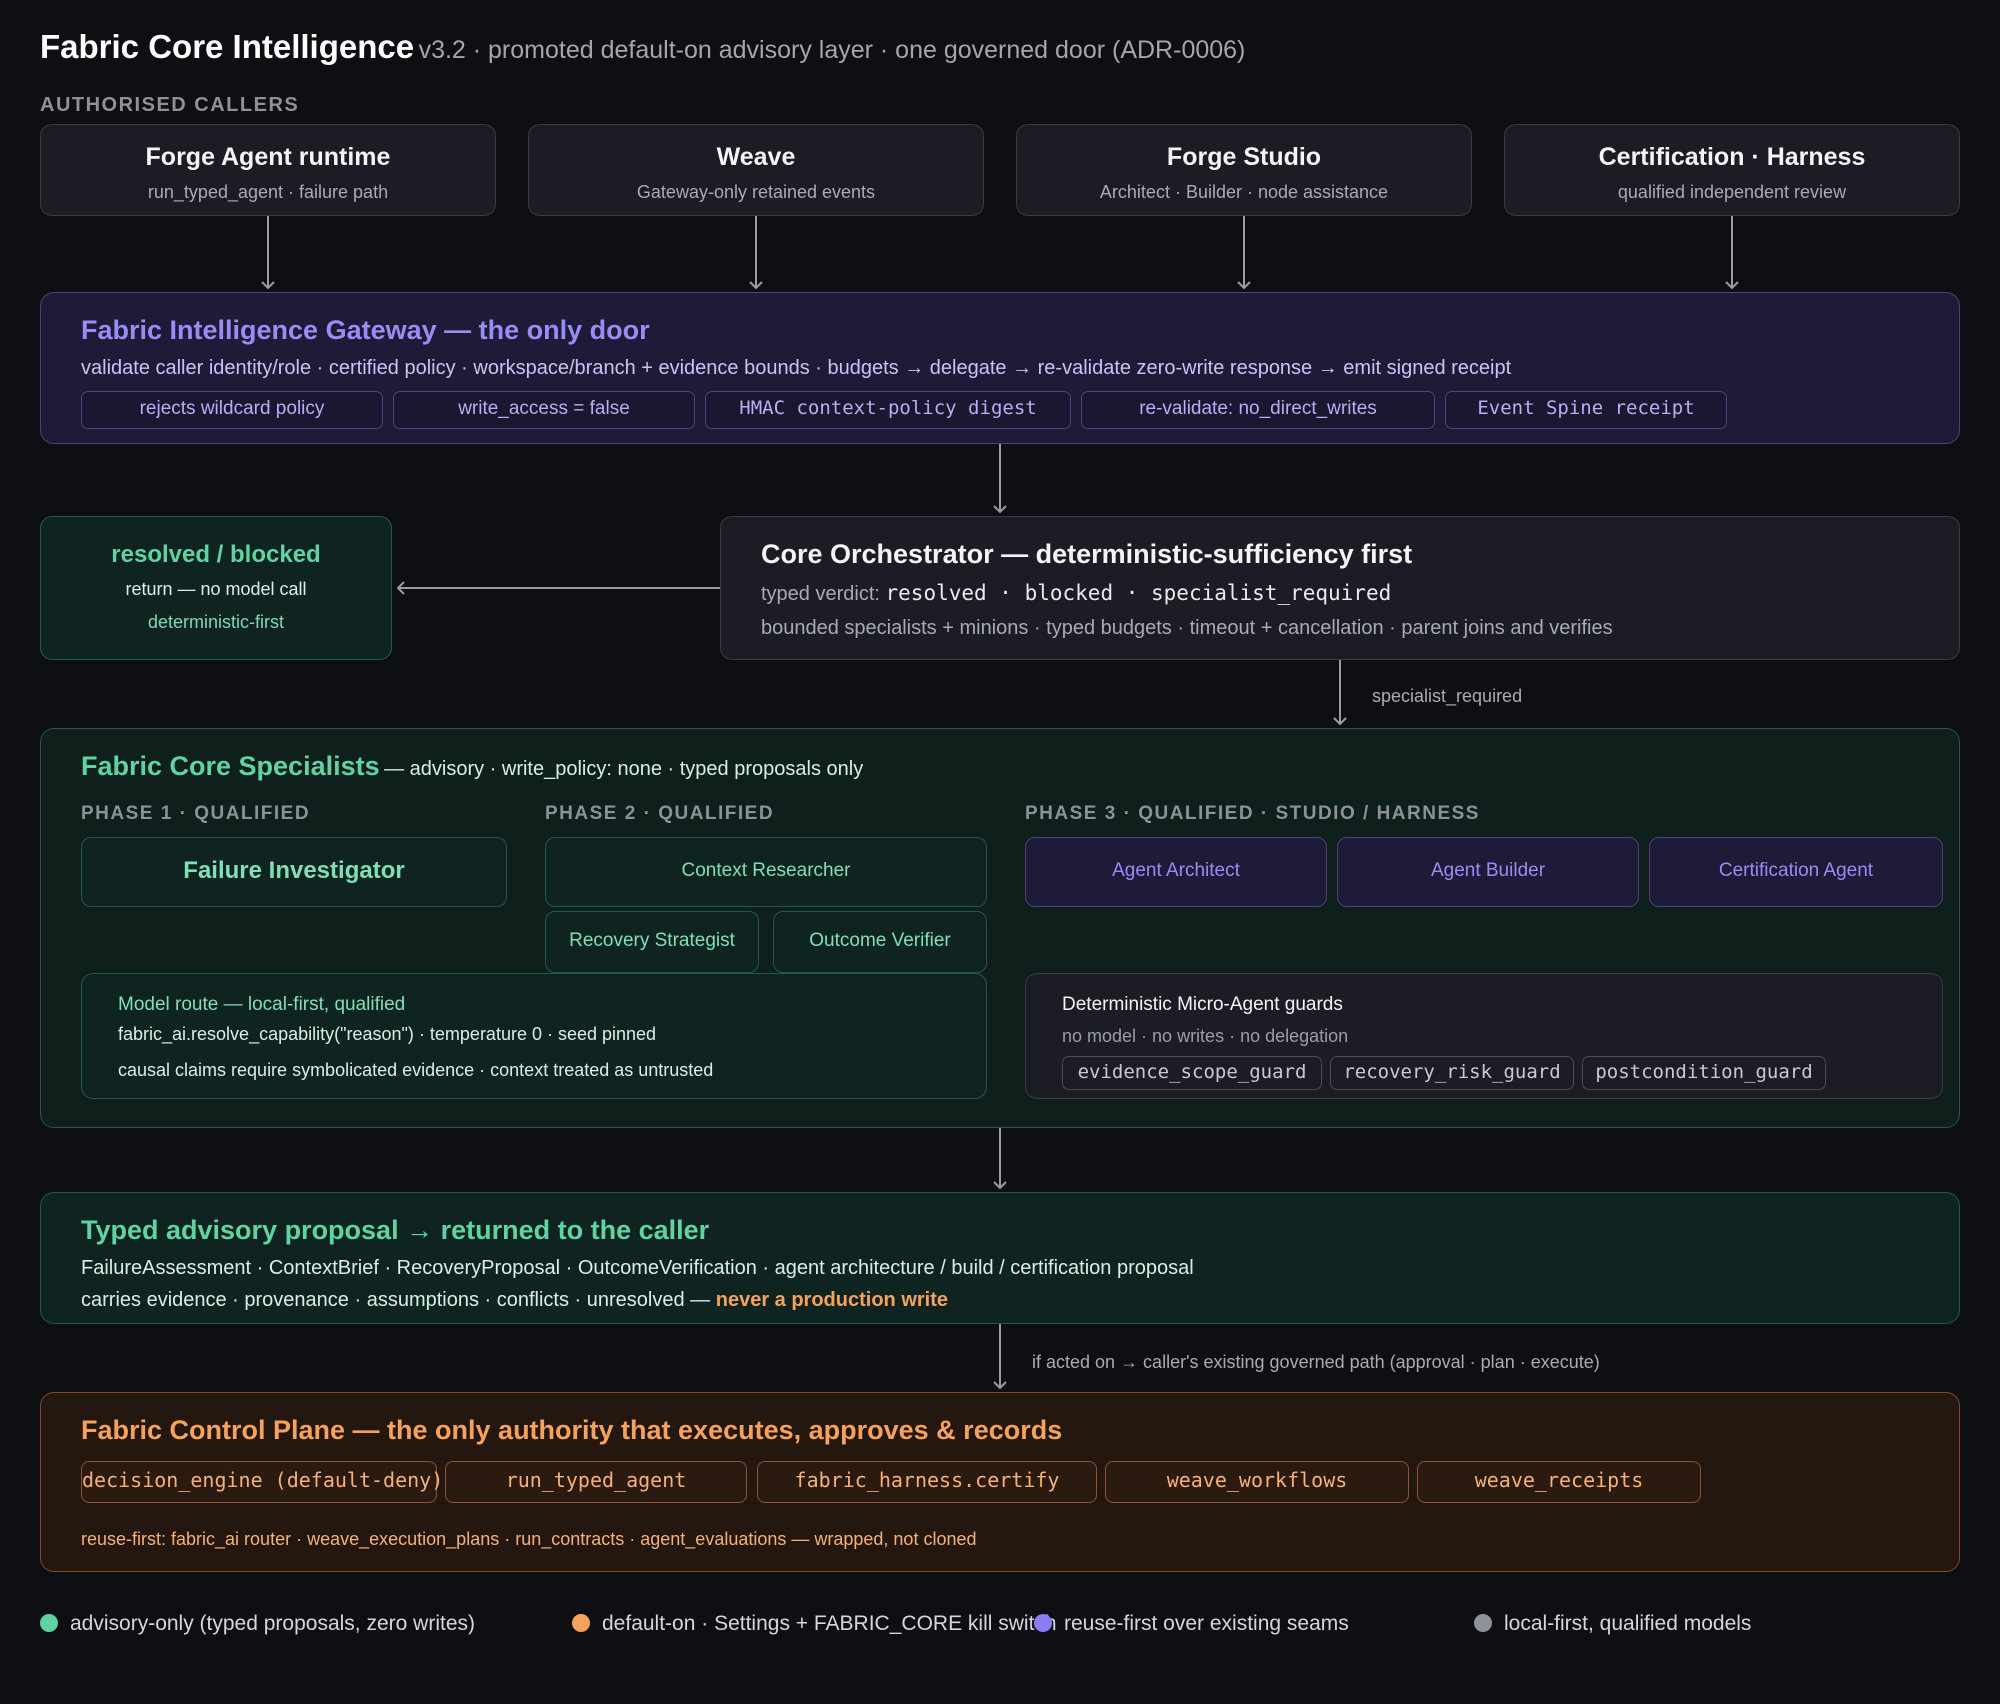  Describe the element at coordinates (196, 813) in the screenshot. I see `phase1-label: PHASE 1 · QUALIFIED` at that location.